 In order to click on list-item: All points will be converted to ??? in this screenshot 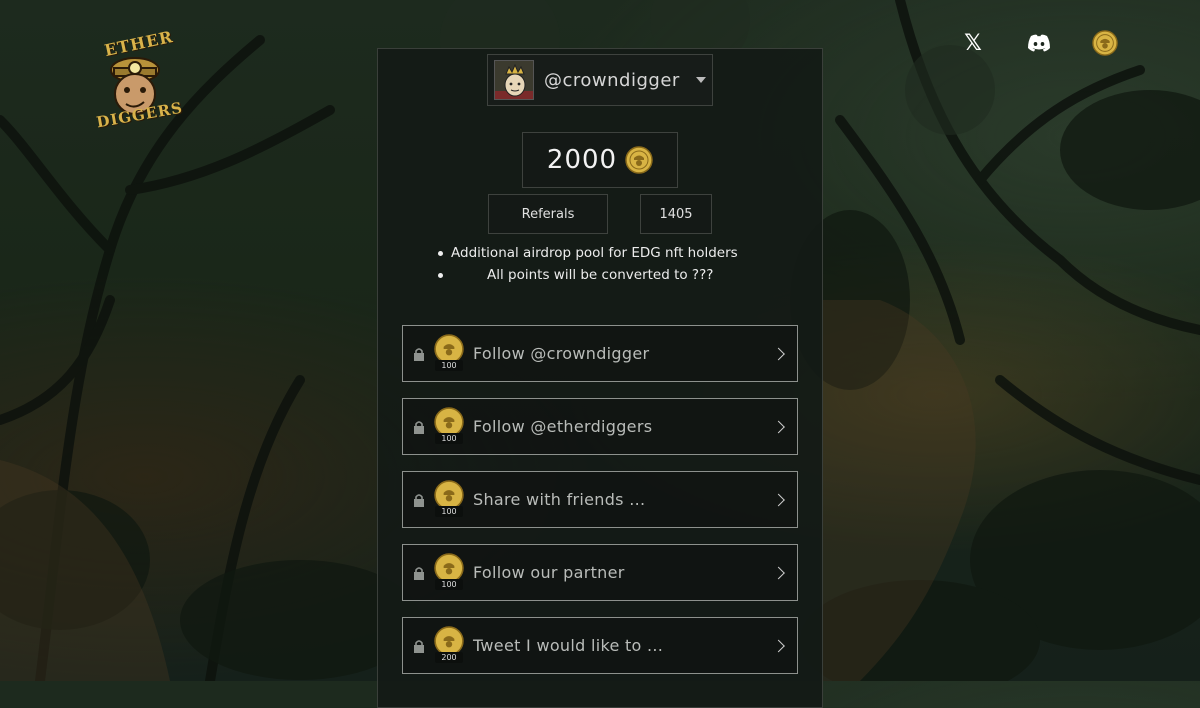, I will do `click(608, 275)`.